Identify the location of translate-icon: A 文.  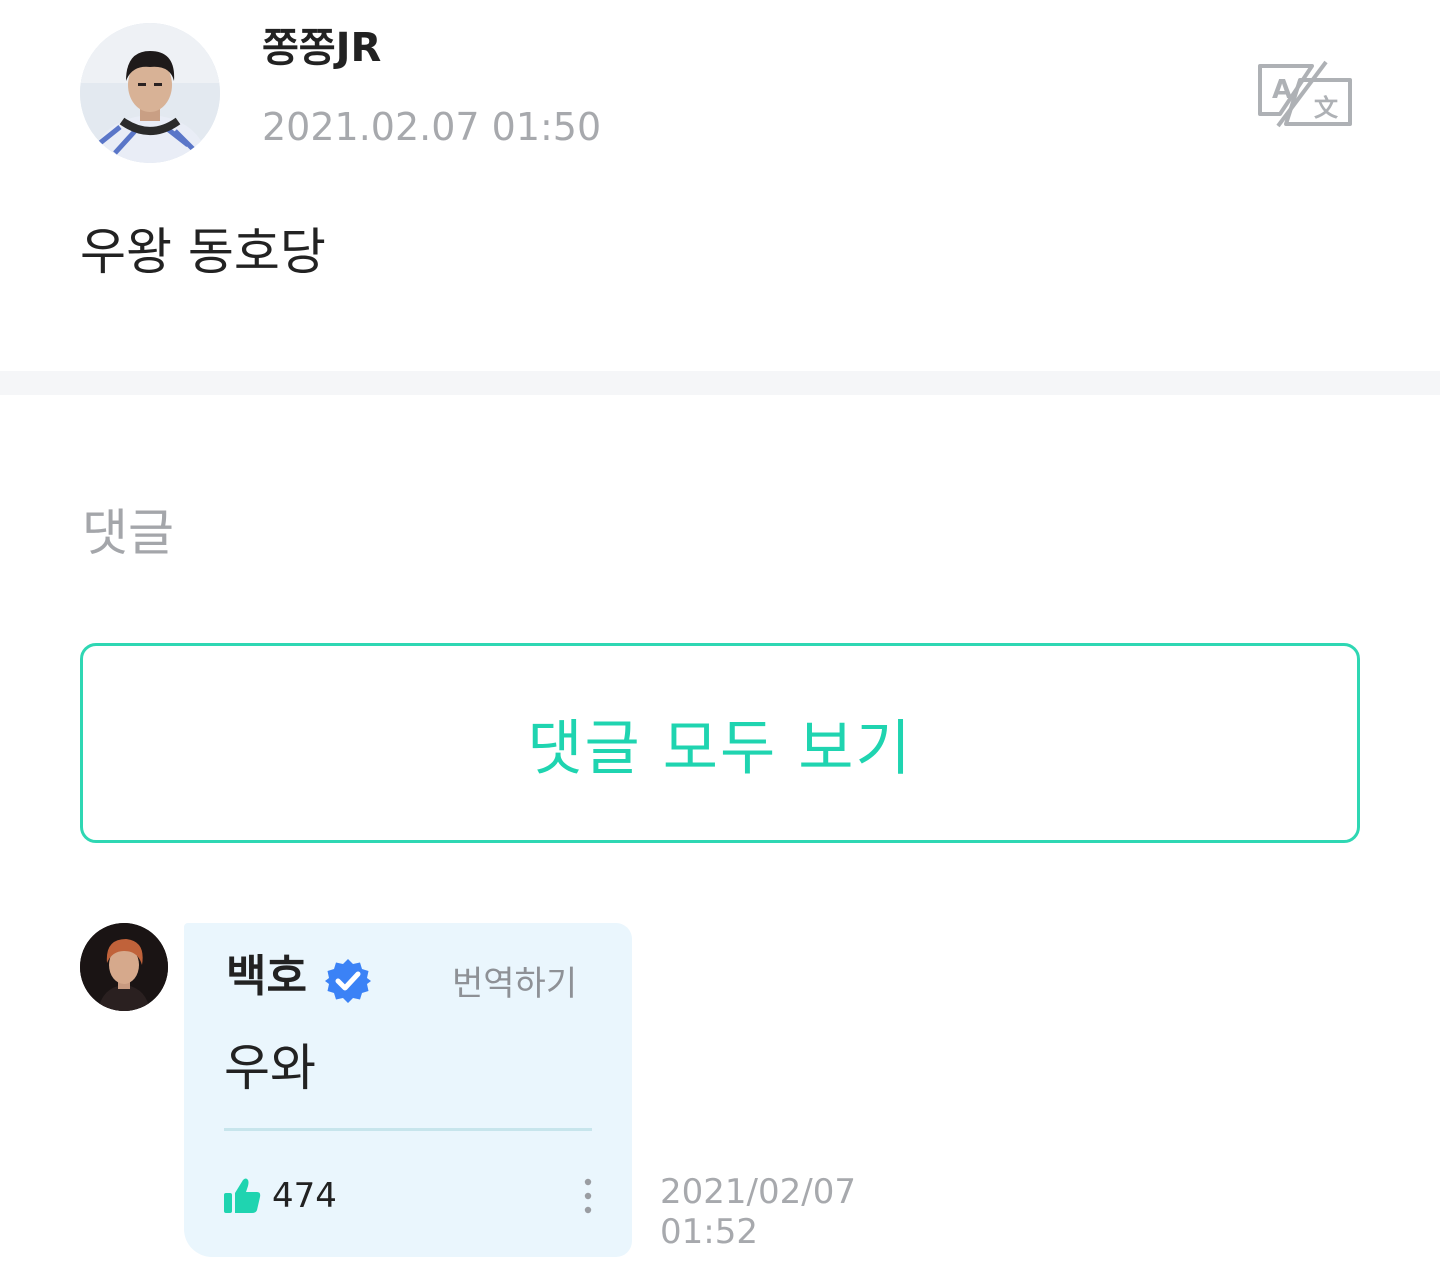
(1305, 94).